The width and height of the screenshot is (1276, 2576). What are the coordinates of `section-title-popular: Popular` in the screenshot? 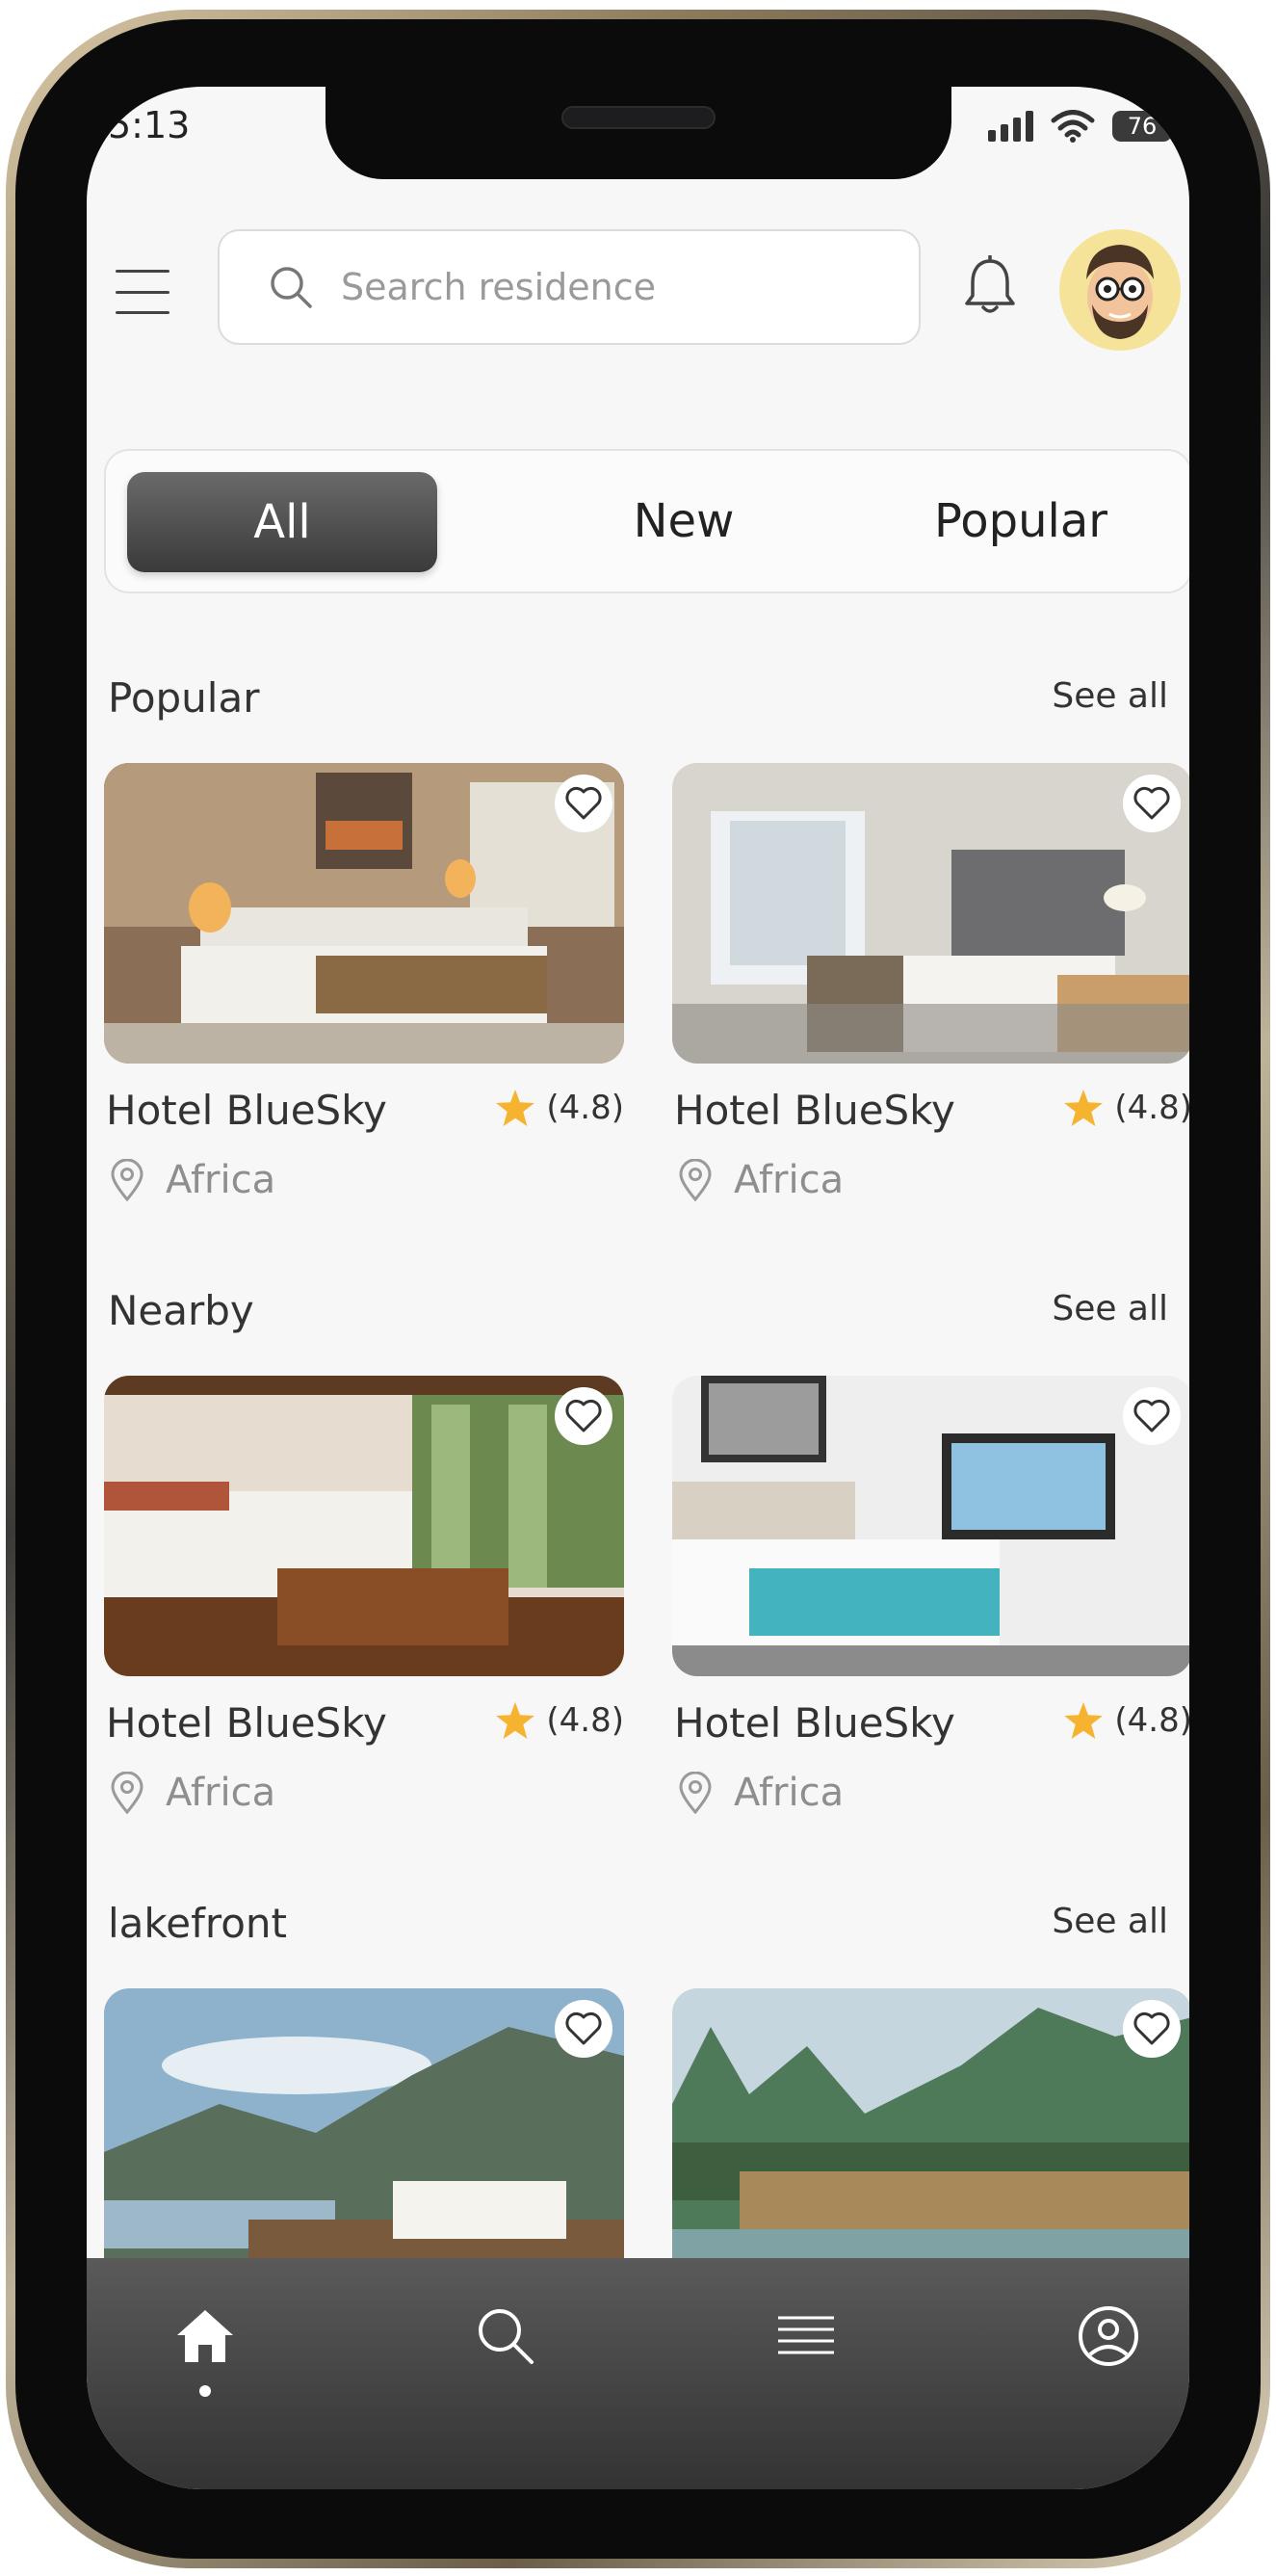 It's located at (184, 698).